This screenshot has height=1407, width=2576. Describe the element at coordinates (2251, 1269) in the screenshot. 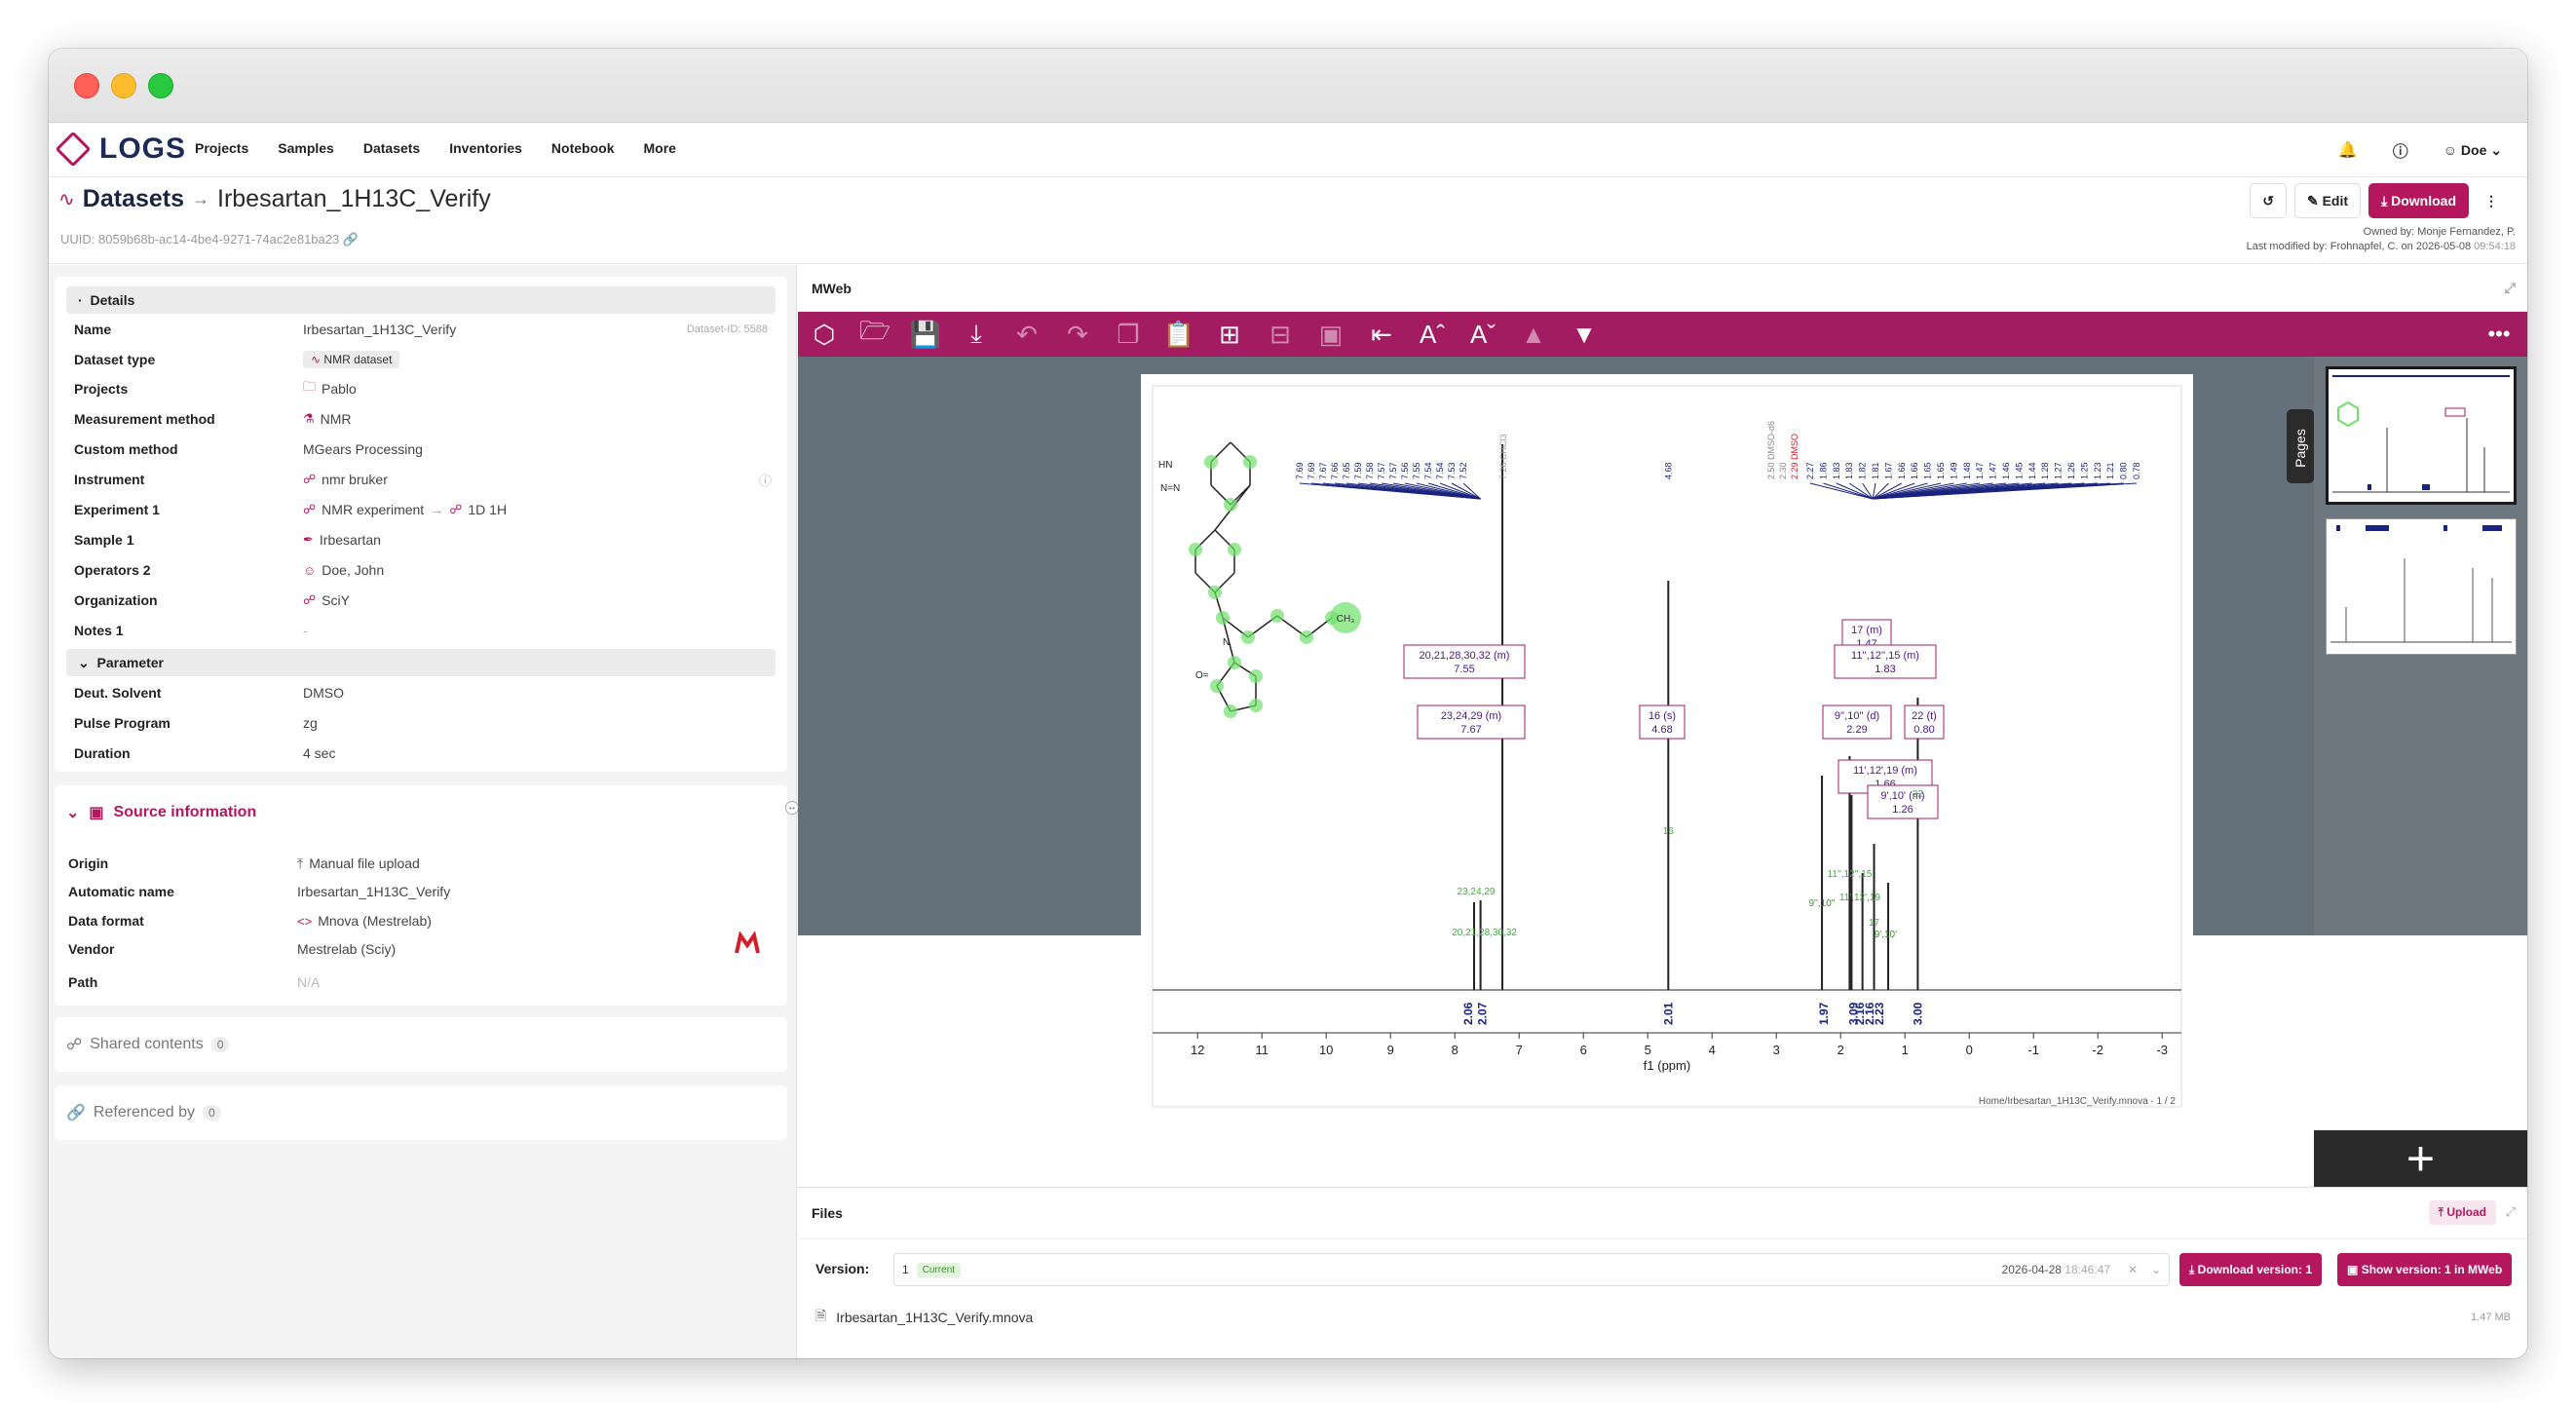

I see `download-version-button: ⤓ Download version: 1` at that location.